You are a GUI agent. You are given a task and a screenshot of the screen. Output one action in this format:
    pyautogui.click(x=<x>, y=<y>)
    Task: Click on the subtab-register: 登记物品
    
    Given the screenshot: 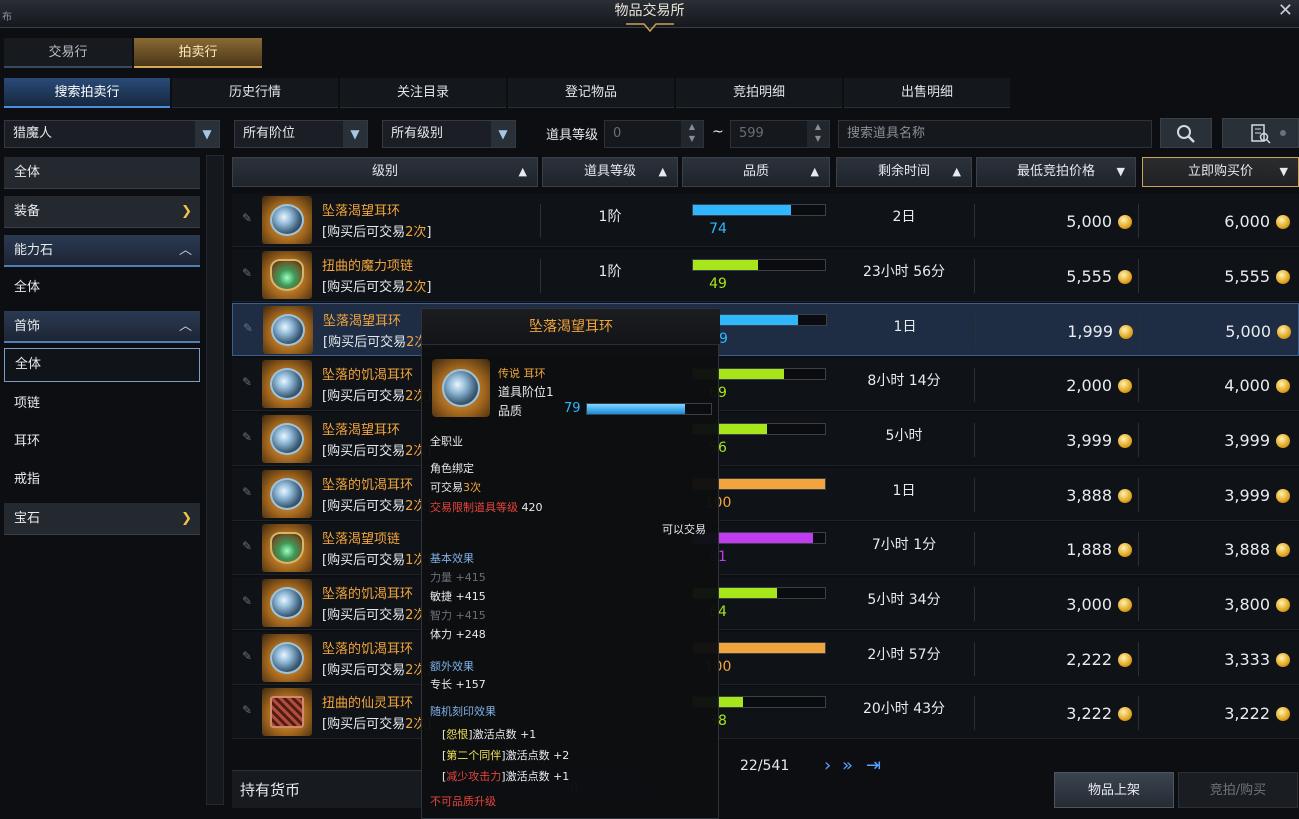 What is the action you would take?
    pyautogui.click(x=591, y=93)
    